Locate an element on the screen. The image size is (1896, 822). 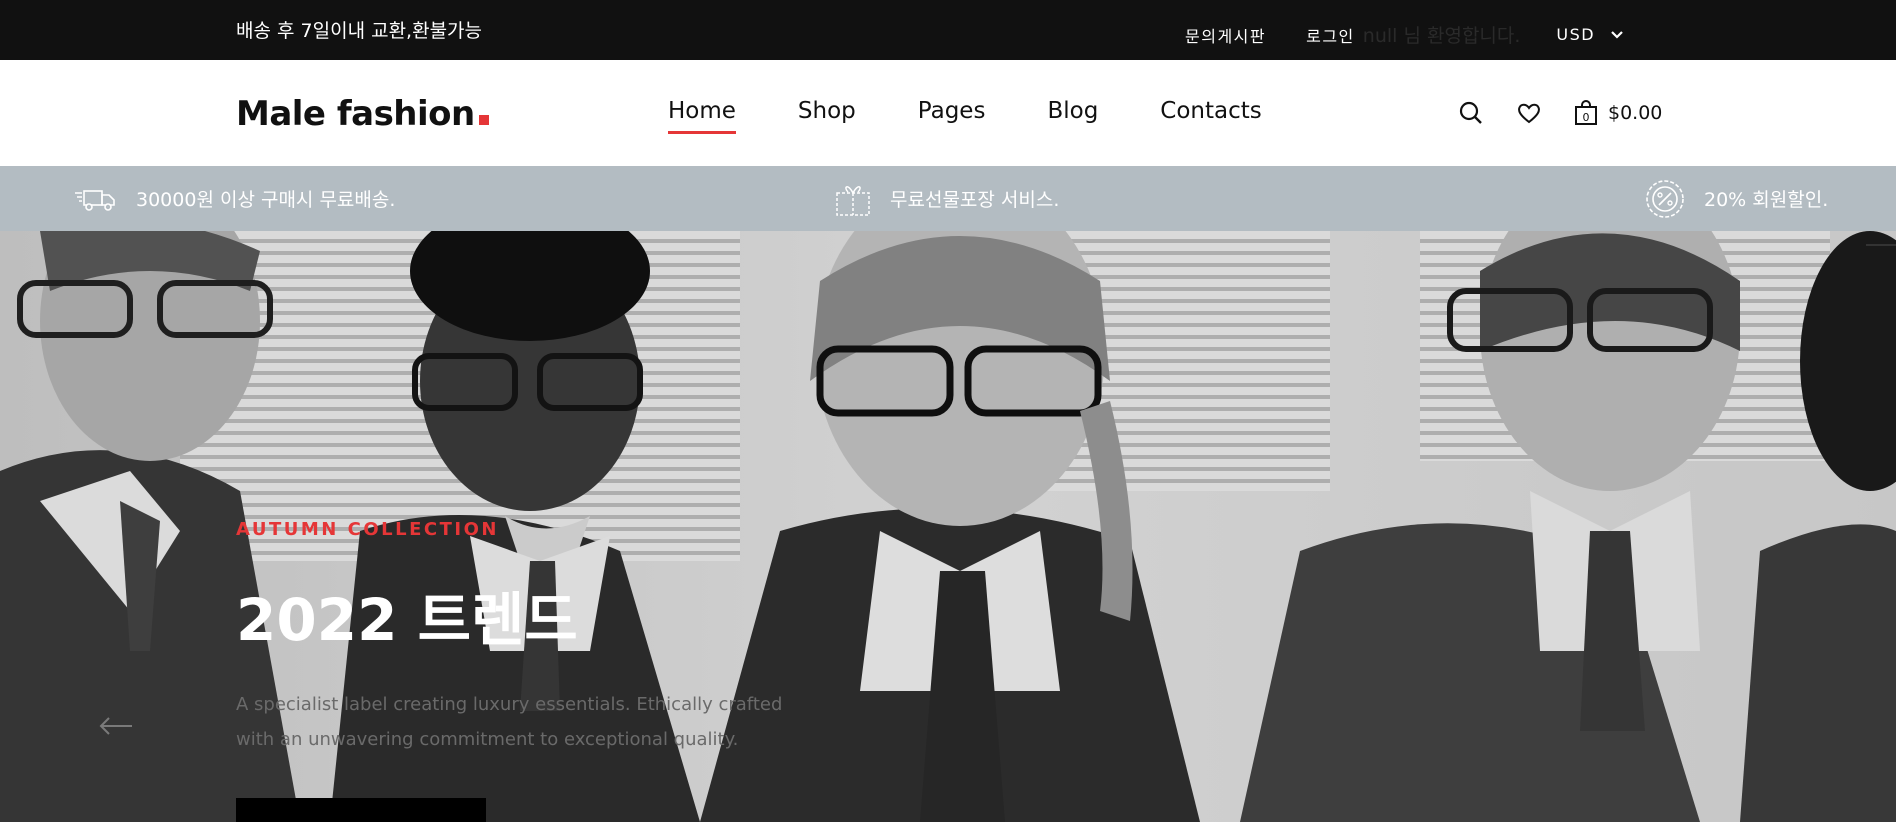
site-logo: Male fashion is located at coordinates (362, 114).